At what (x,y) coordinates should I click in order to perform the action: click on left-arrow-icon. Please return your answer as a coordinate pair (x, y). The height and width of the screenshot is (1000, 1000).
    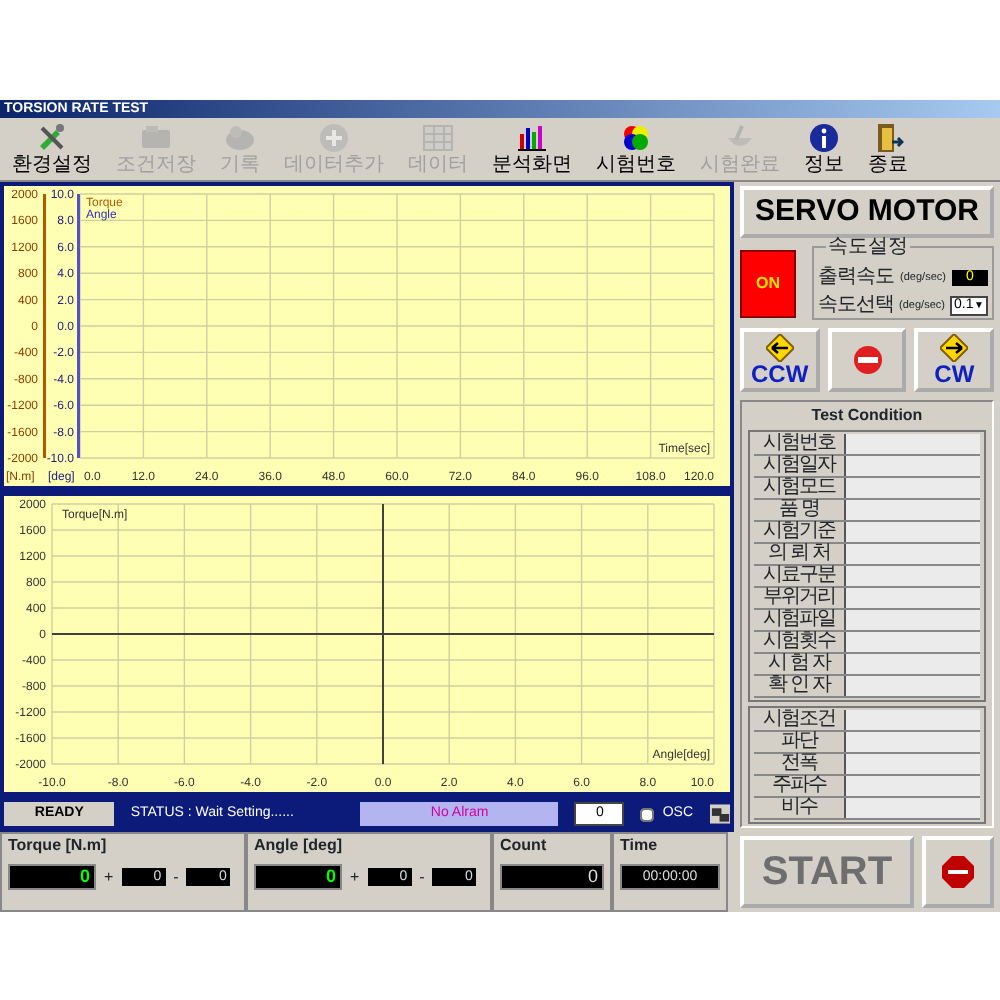
    Looking at the image, I should click on (779, 347).